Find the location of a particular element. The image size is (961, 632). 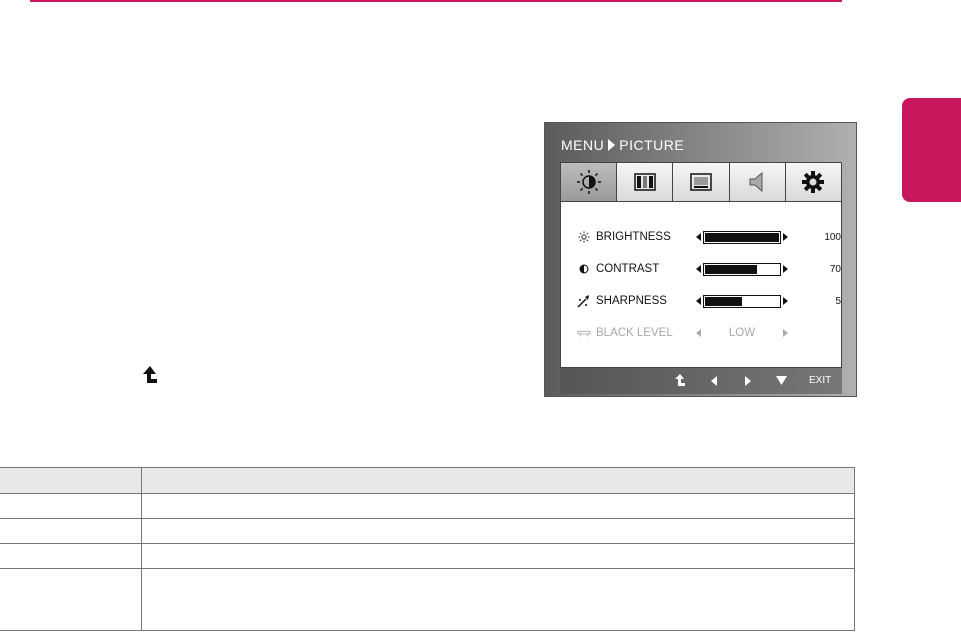

sharpness-fill is located at coordinates (723, 301).